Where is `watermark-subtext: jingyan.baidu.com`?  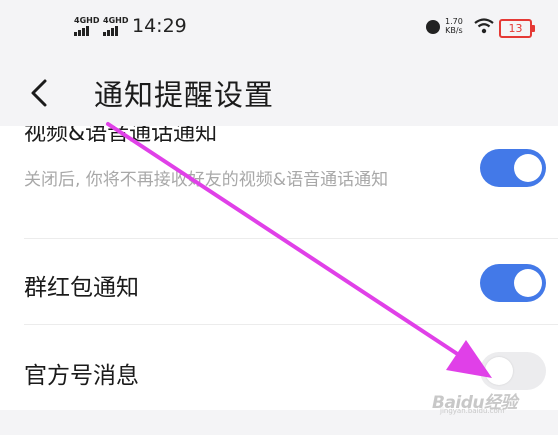 watermark-subtext: jingyan.baidu.com is located at coordinates (472, 411).